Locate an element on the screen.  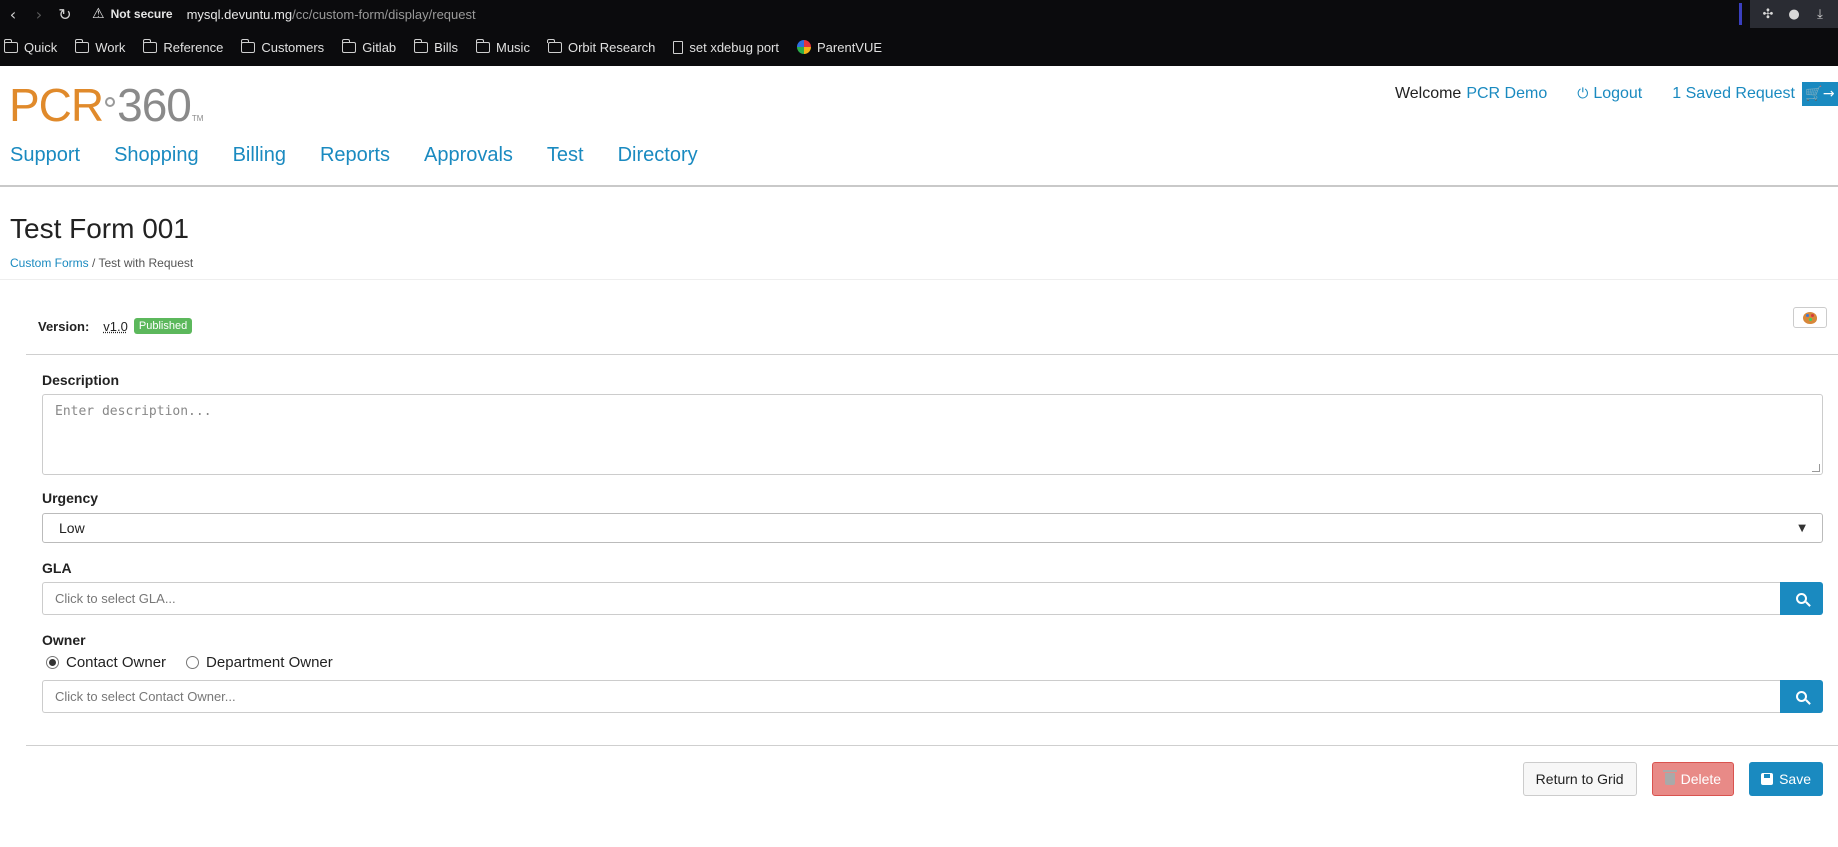
bookmark-label: Customers is located at coordinates (293, 47).